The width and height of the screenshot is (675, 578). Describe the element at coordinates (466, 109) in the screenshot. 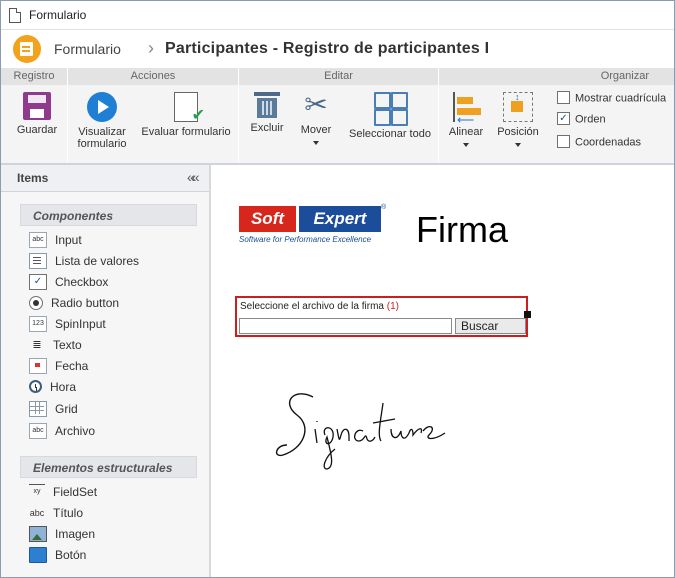

I see `align-left-icon: ⟵` at that location.